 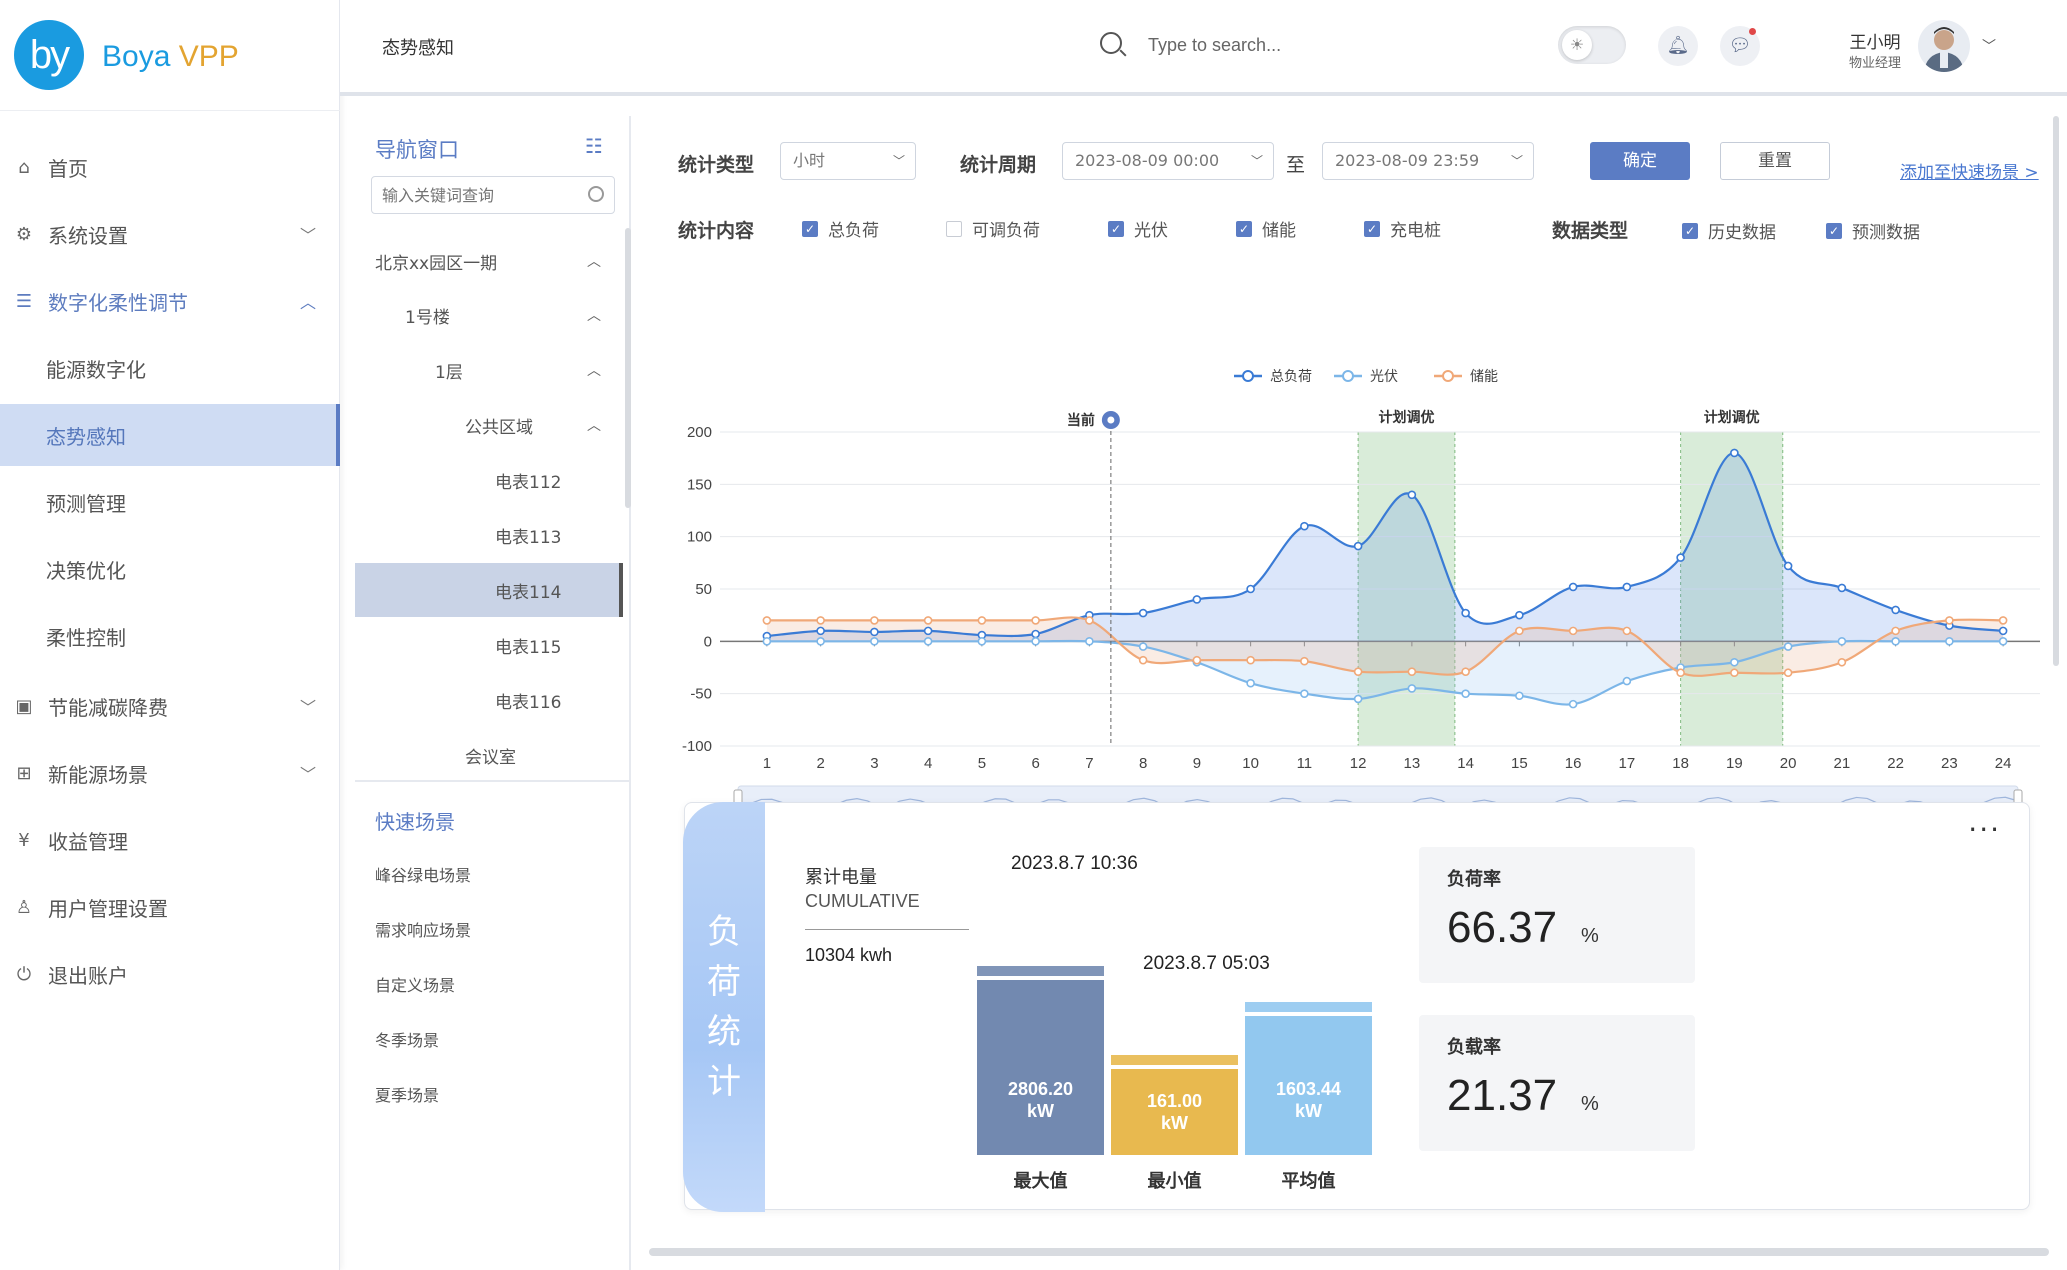 What do you see at coordinates (24, 301) in the screenshot?
I see `sliders-icon: ☰` at bounding box center [24, 301].